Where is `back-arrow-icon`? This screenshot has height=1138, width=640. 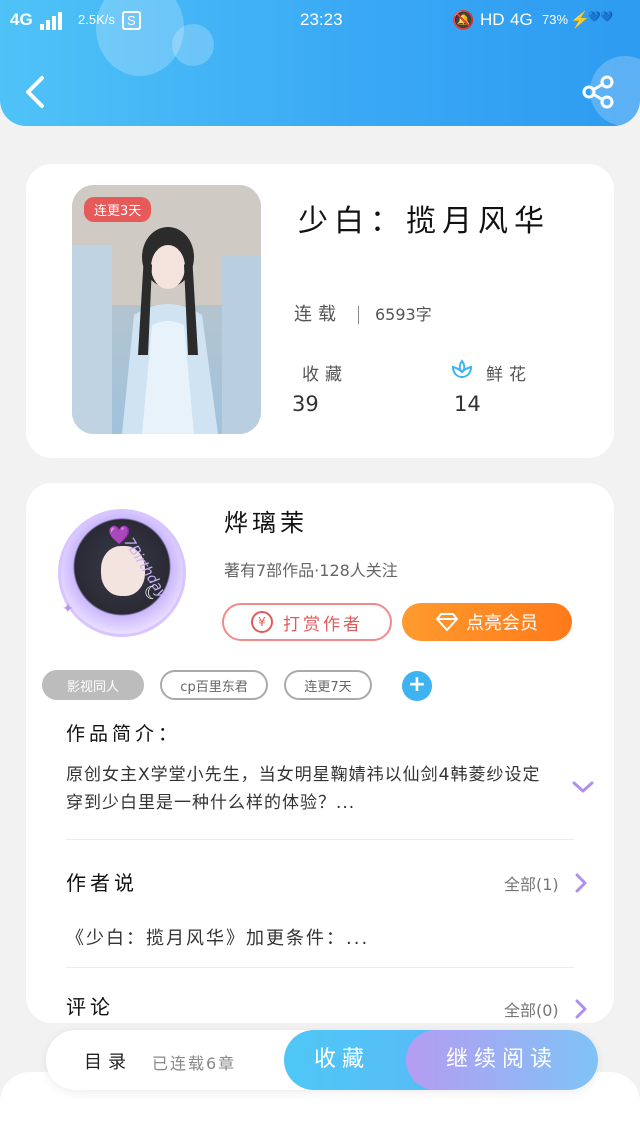 back-arrow-icon is located at coordinates (35, 92).